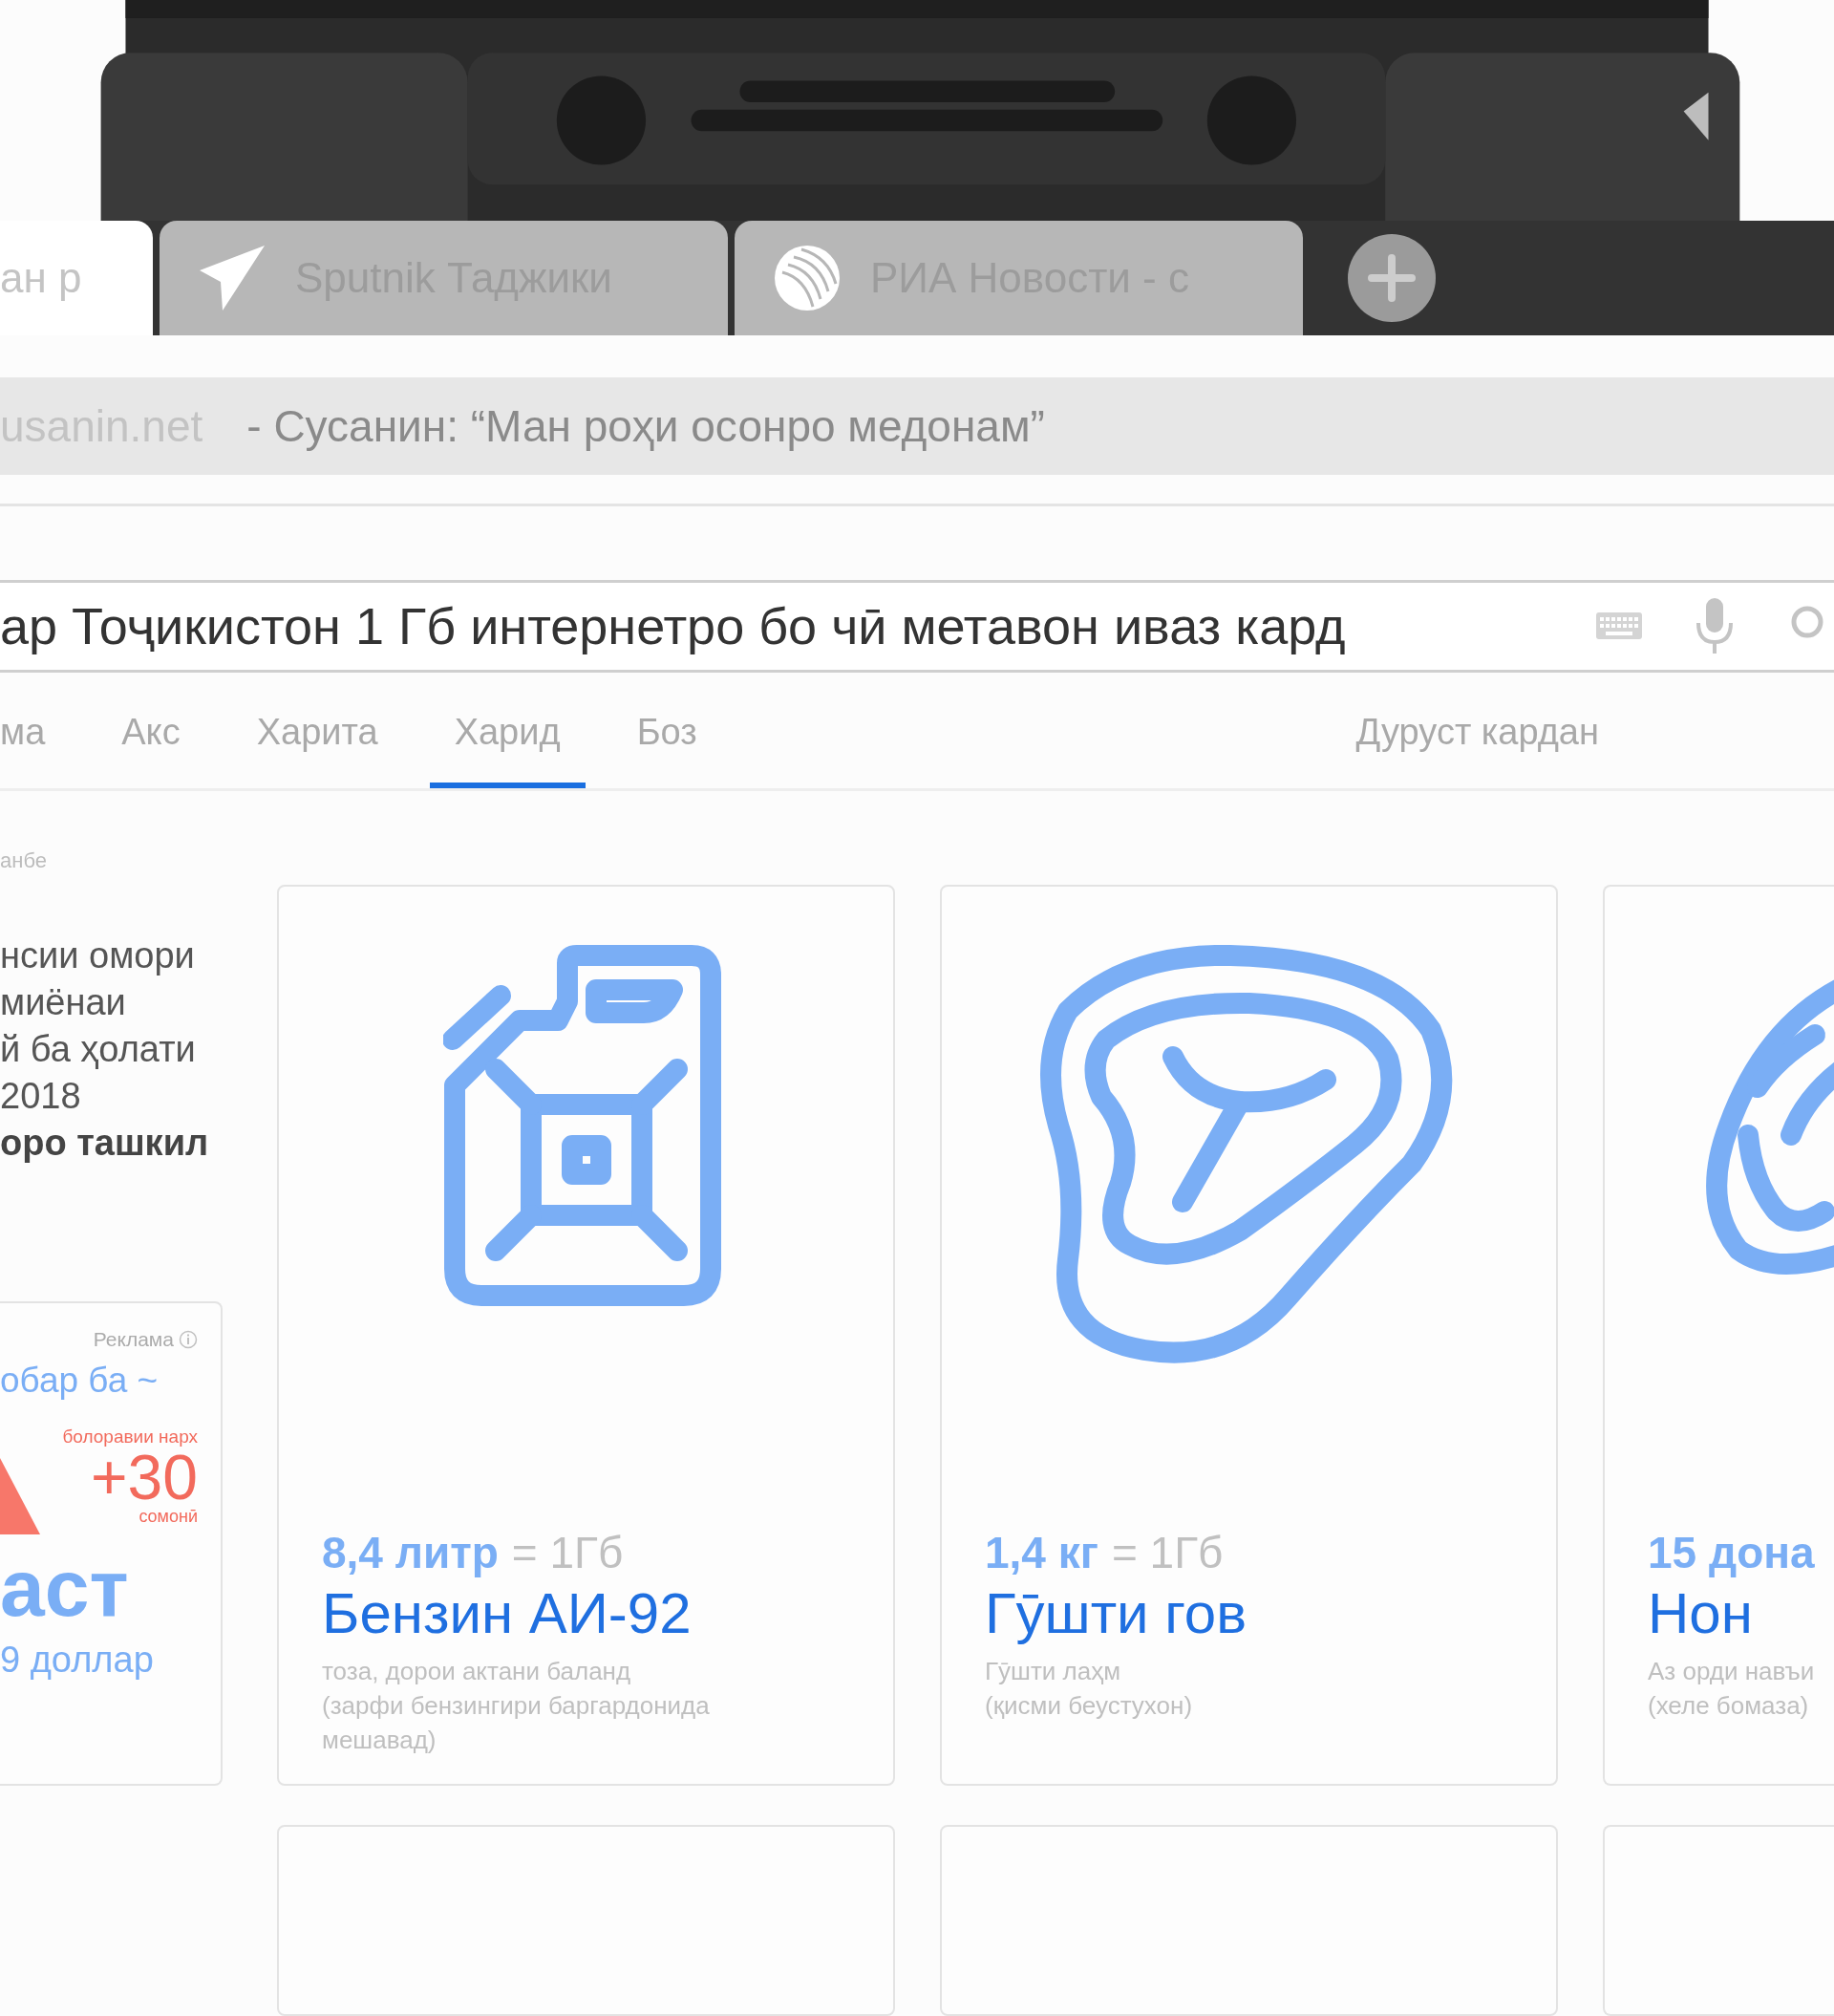  What do you see at coordinates (1392, 279) in the screenshot?
I see `plus-icon` at bounding box center [1392, 279].